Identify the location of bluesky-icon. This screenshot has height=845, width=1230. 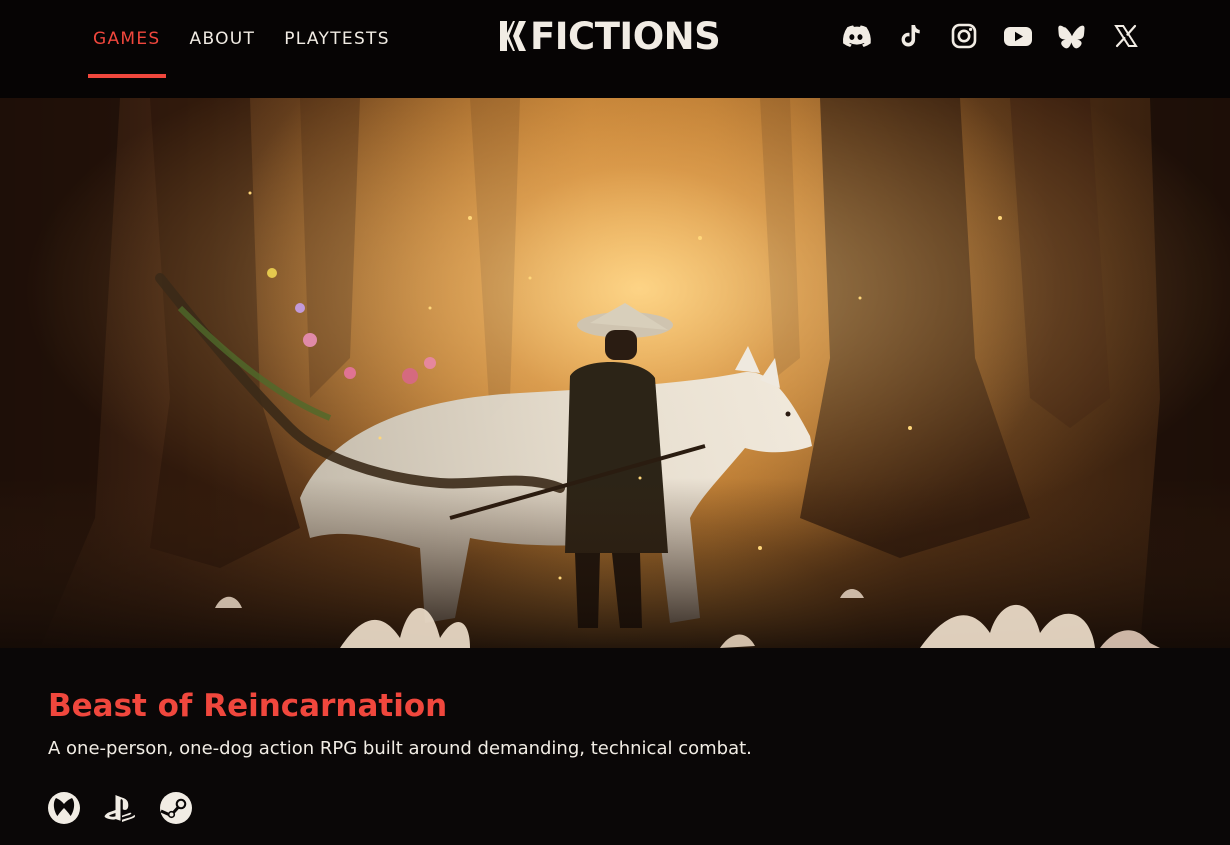
(1071, 37).